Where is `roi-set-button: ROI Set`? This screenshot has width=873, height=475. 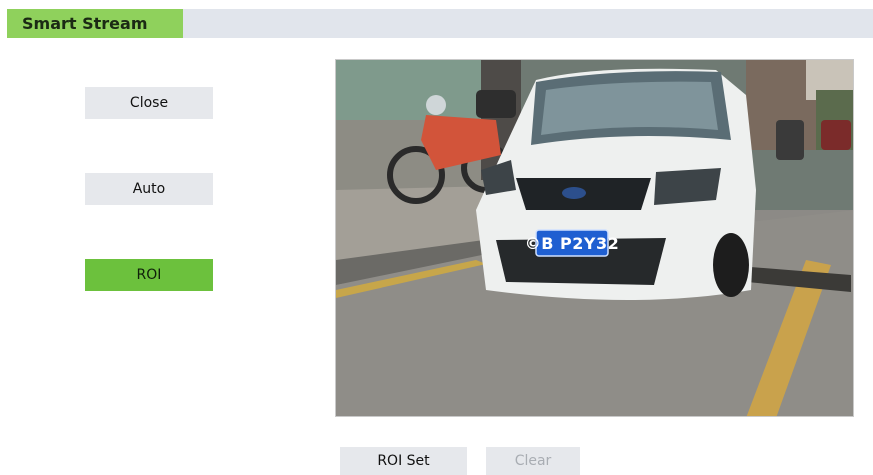 roi-set-button: ROI Set is located at coordinates (403, 461).